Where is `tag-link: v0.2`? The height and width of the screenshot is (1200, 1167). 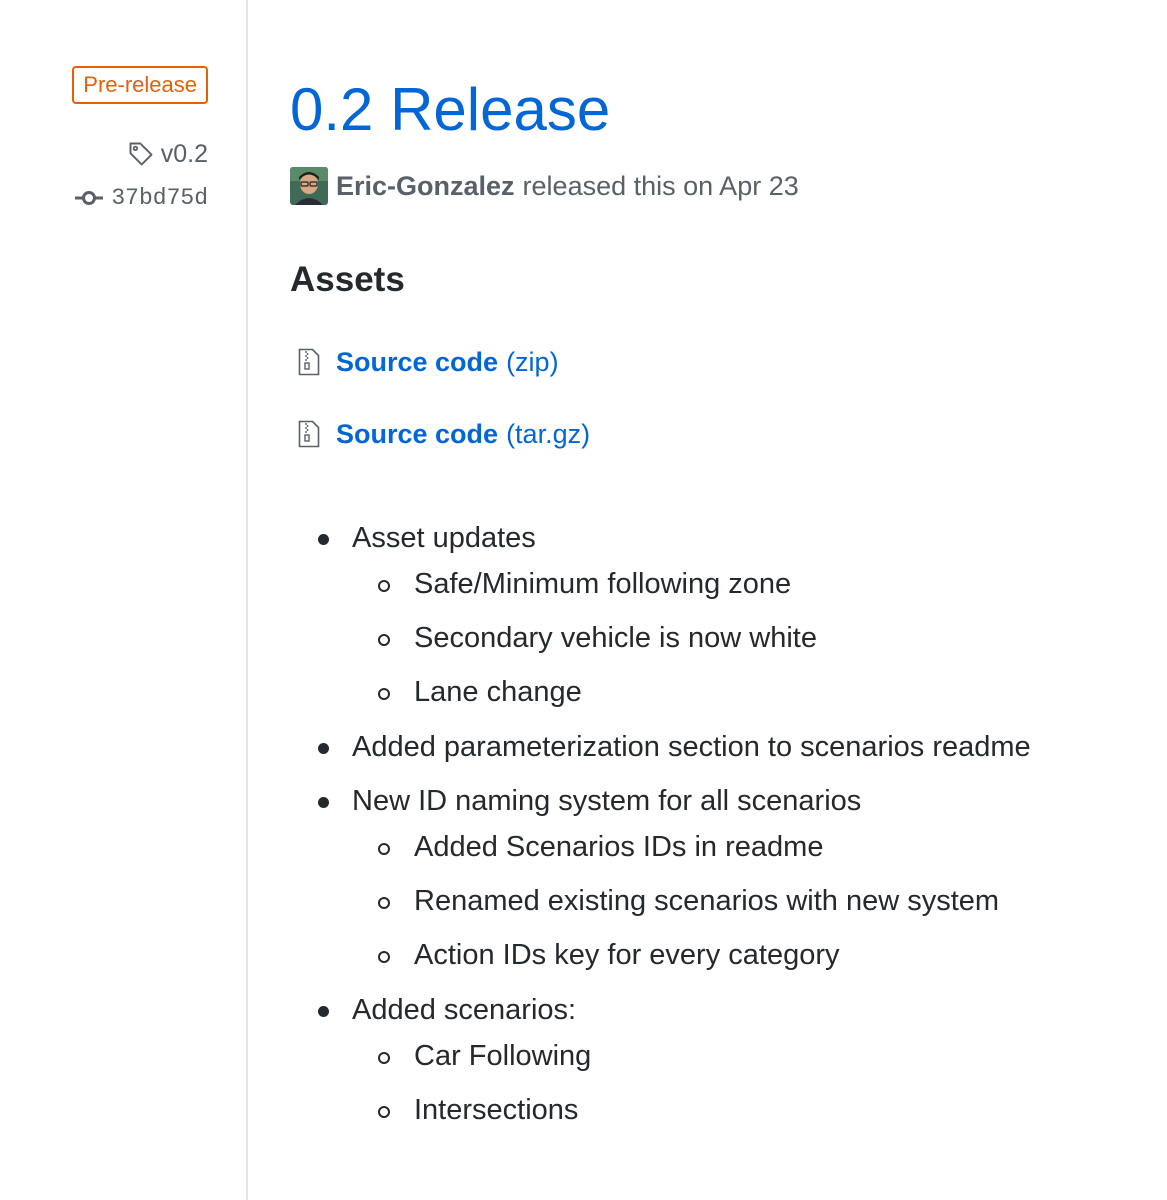 tag-link: v0.2 is located at coordinates (167, 154).